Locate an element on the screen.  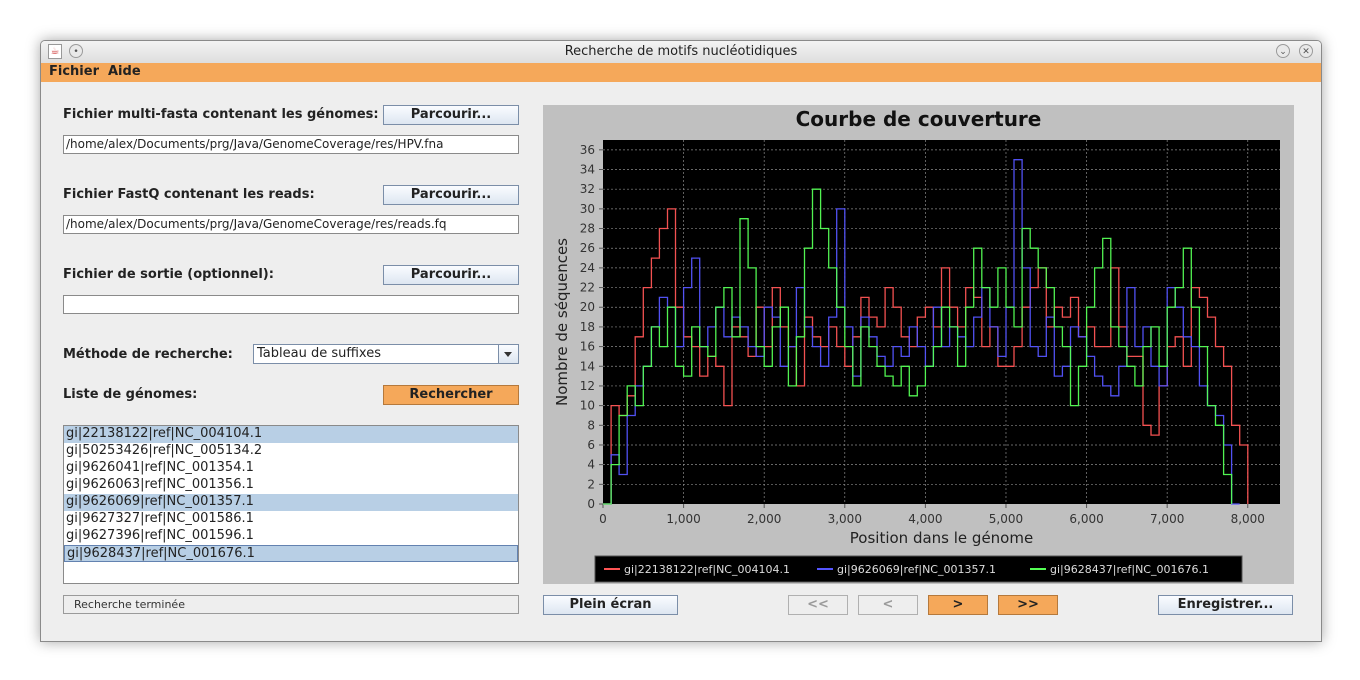
y-tick-label: 2 is located at coordinates (591, 484).